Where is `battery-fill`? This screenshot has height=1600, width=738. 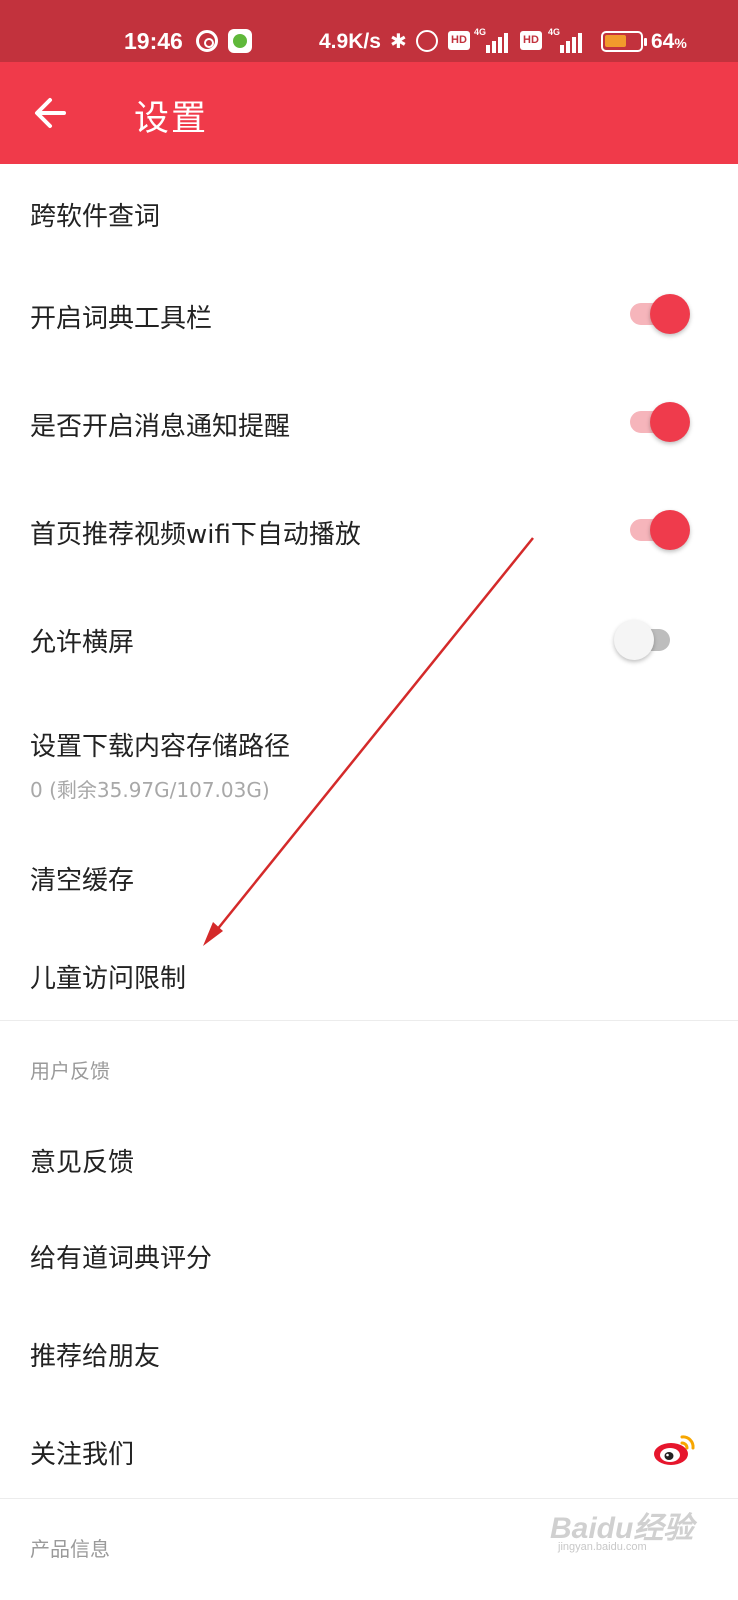
battery-fill is located at coordinates (615, 41).